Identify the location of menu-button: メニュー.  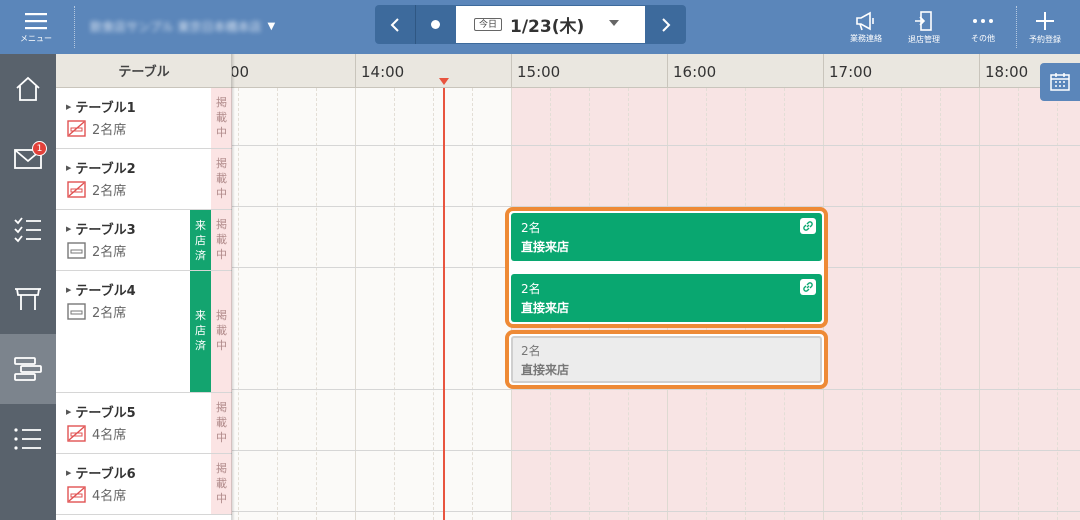
(36, 27).